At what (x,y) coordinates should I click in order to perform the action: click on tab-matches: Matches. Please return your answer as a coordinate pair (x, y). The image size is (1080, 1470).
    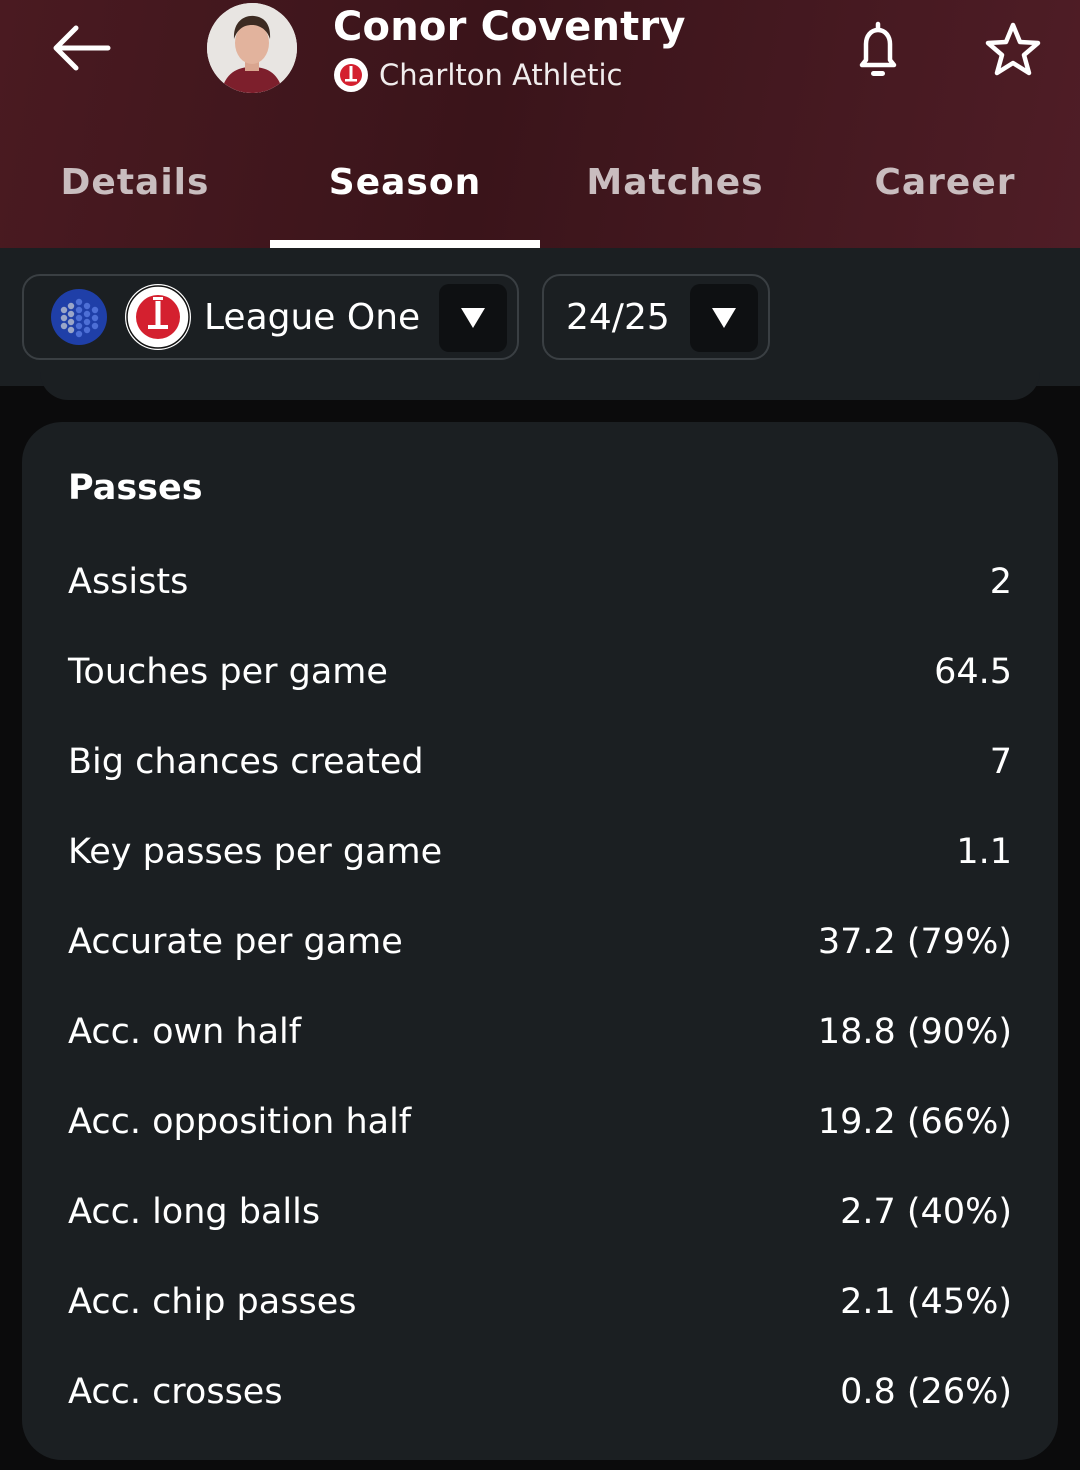
    Looking at the image, I should click on (675, 194).